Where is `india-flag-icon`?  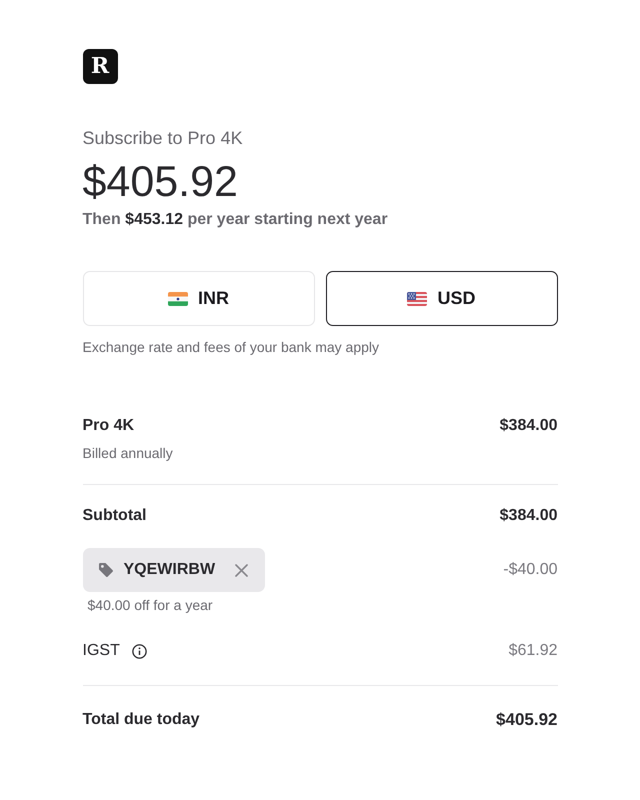 india-flag-icon is located at coordinates (178, 299).